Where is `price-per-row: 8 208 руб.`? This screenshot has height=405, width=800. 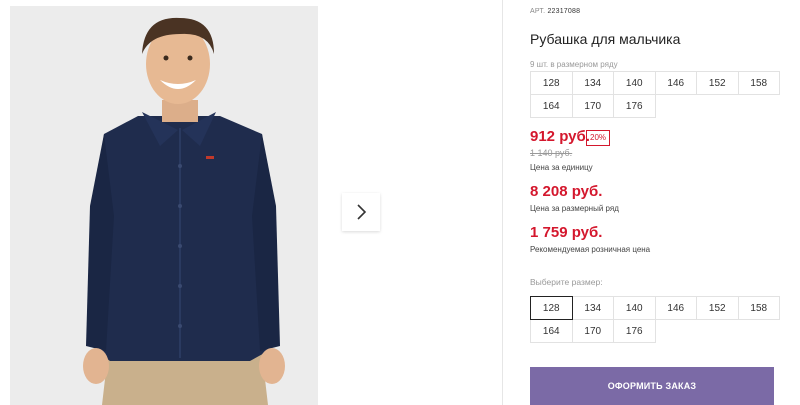
price-per-row: 8 208 руб. is located at coordinates (566, 191).